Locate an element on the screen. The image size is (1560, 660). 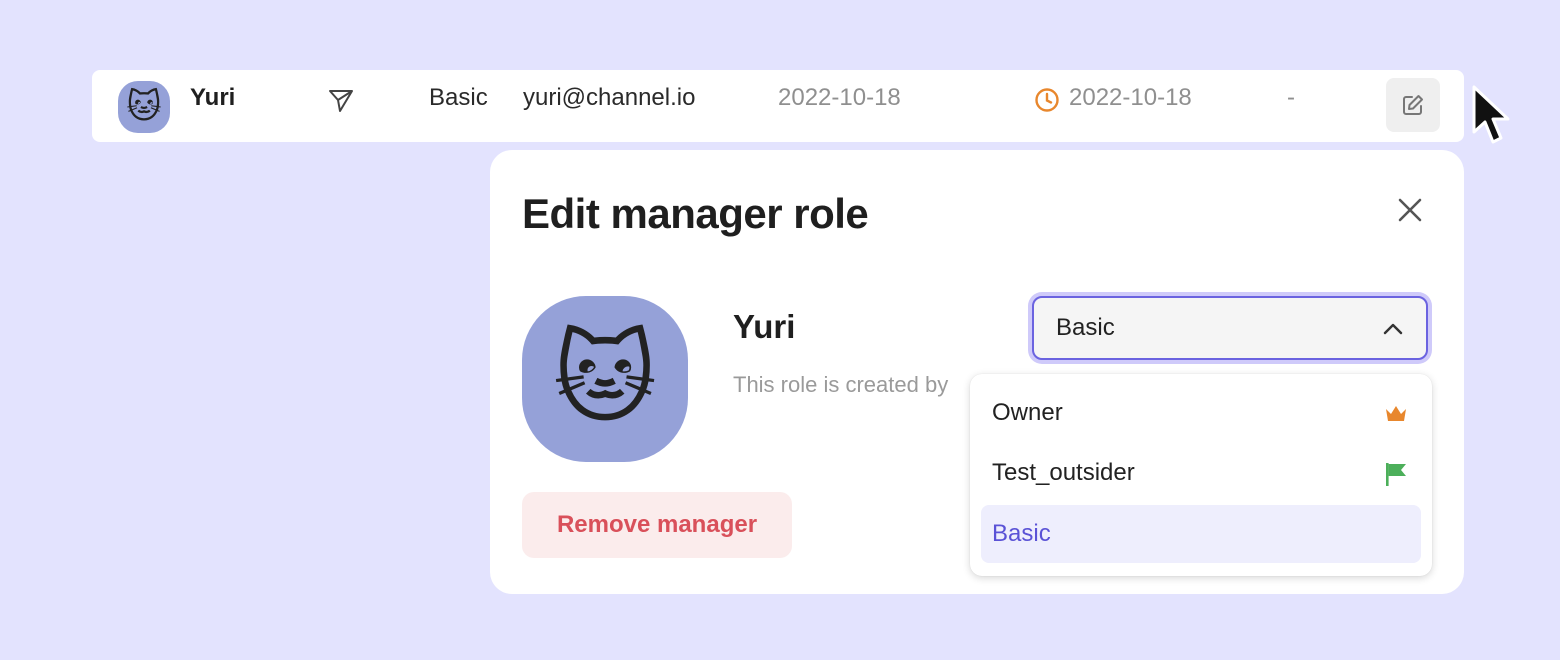
role-option-test-outsider: Test_outsider is located at coordinates (1201, 473).